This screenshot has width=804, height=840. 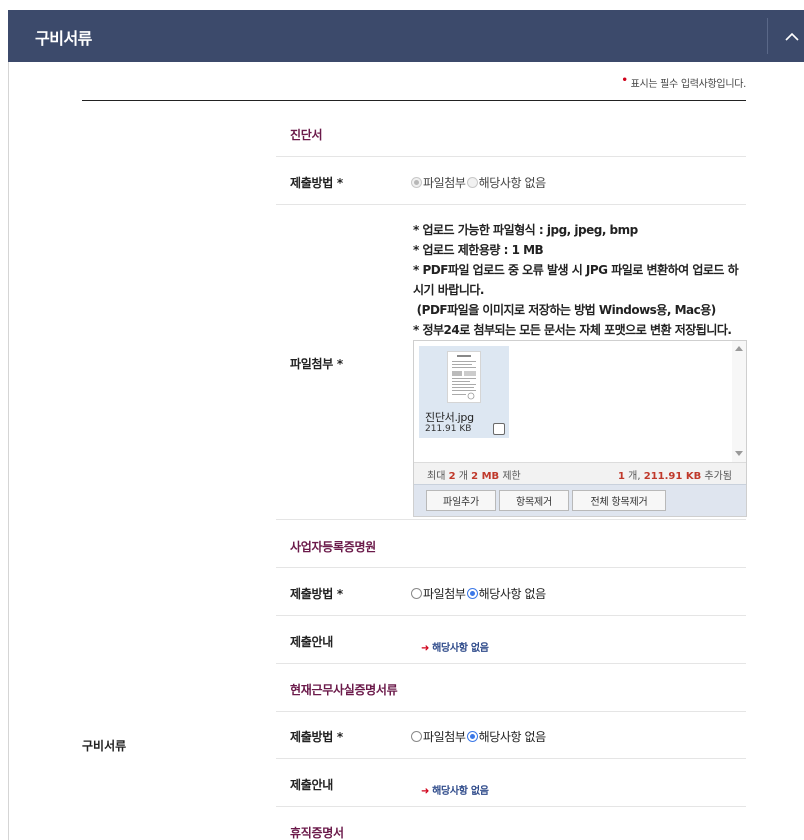 I want to click on note-line: * 업로드 제한용량 : 1 MB, so click(x=478, y=250).